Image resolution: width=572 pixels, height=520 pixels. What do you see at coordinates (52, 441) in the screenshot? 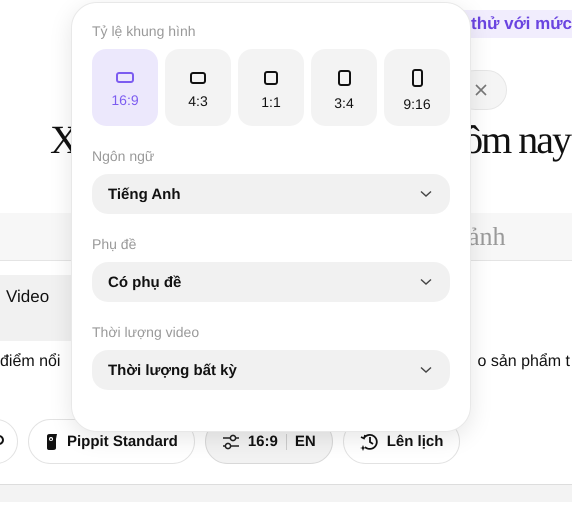
I see `model-icon` at bounding box center [52, 441].